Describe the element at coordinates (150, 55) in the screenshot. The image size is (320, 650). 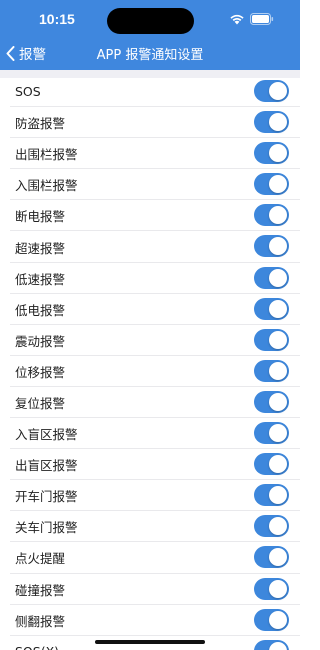
I see `page-title: APP 报警通知设置` at that location.